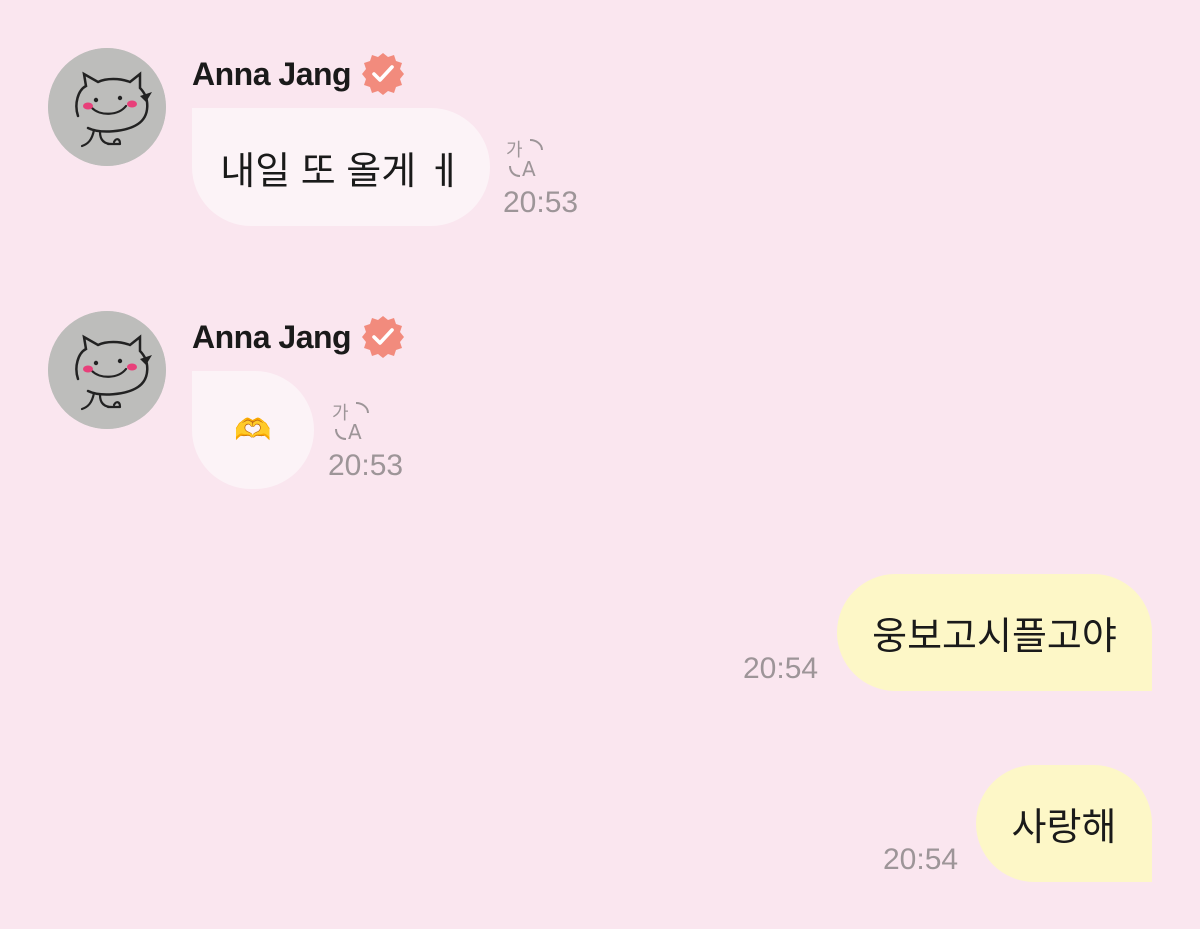 The width and height of the screenshot is (1200, 929). I want to click on message-bubble-incoming: 🫶, so click(253, 430).